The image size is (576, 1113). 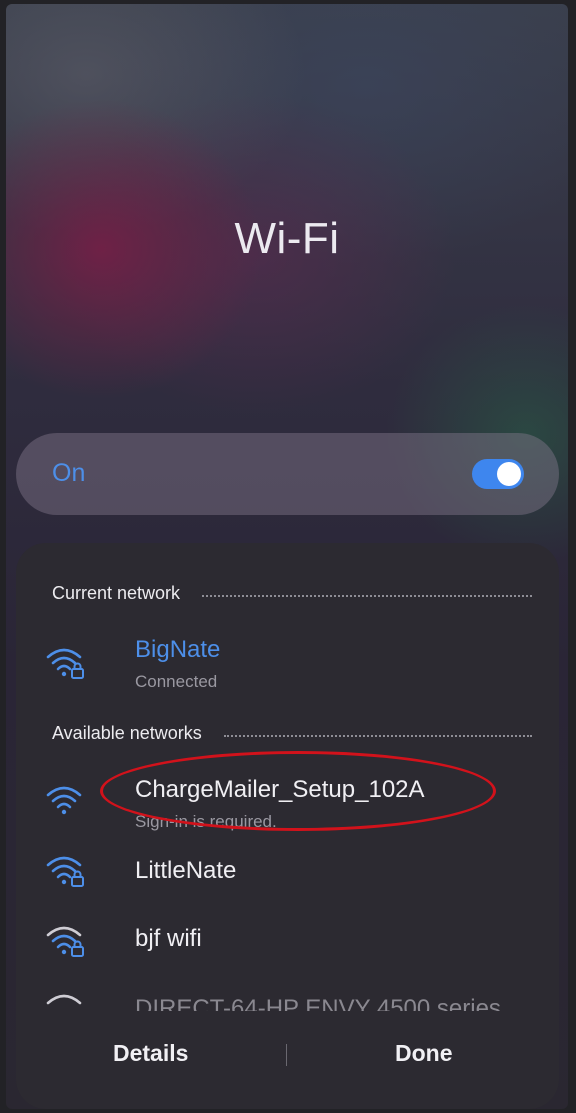 I want to click on current-network-name: BigNate, so click(x=178, y=649).